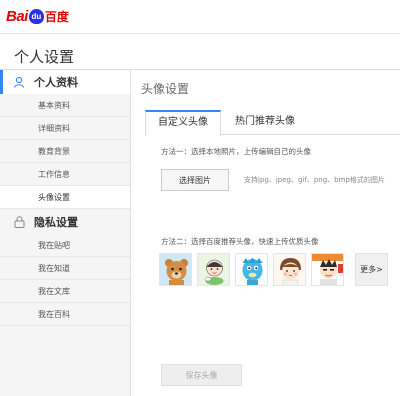 This screenshot has width=400, height=396. I want to click on method-one-text: 方法一：选择本地照片，上传编辑自己的头像, so click(236, 151).